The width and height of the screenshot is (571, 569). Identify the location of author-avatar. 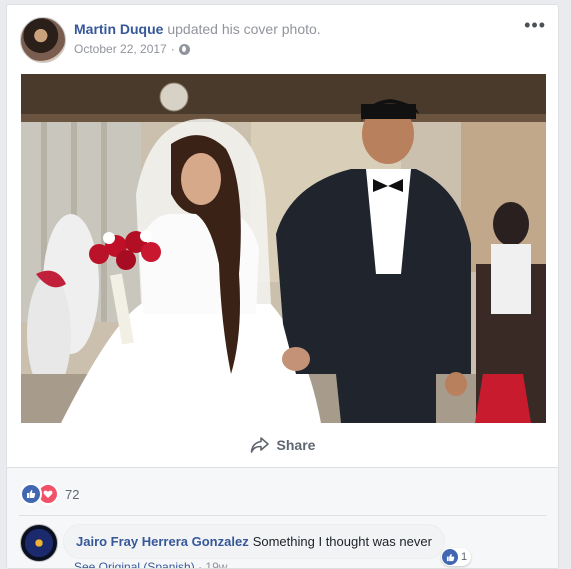
(43, 40).